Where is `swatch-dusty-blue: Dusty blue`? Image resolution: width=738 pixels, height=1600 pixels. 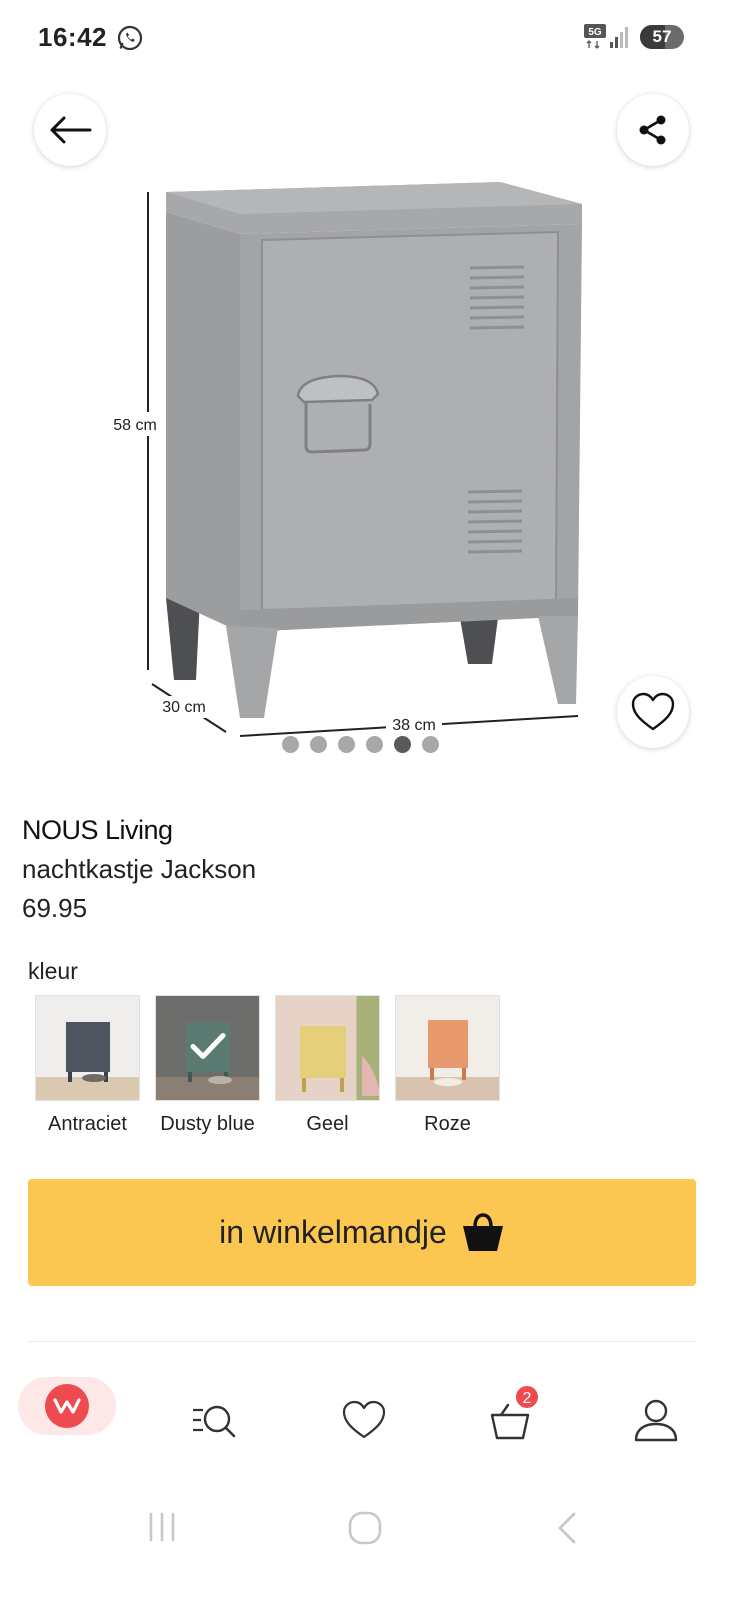
swatch-dusty-blue: Dusty blue is located at coordinates (207, 1065).